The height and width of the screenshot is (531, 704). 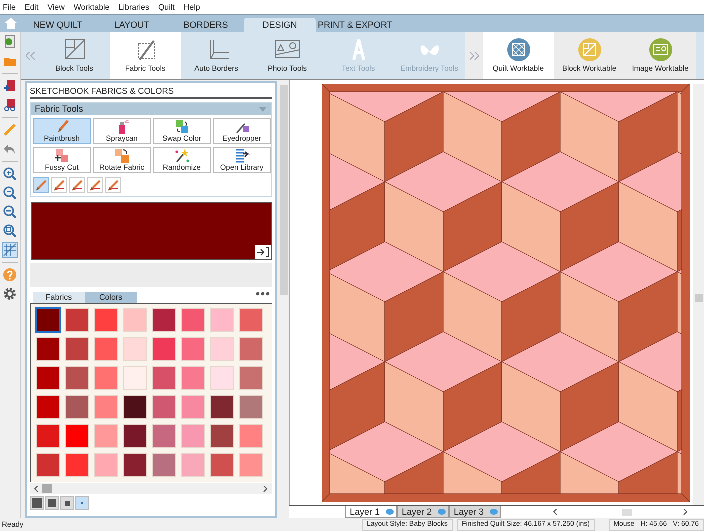 I want to click on main-tab: BORDERS, so click(x=206, y=25).